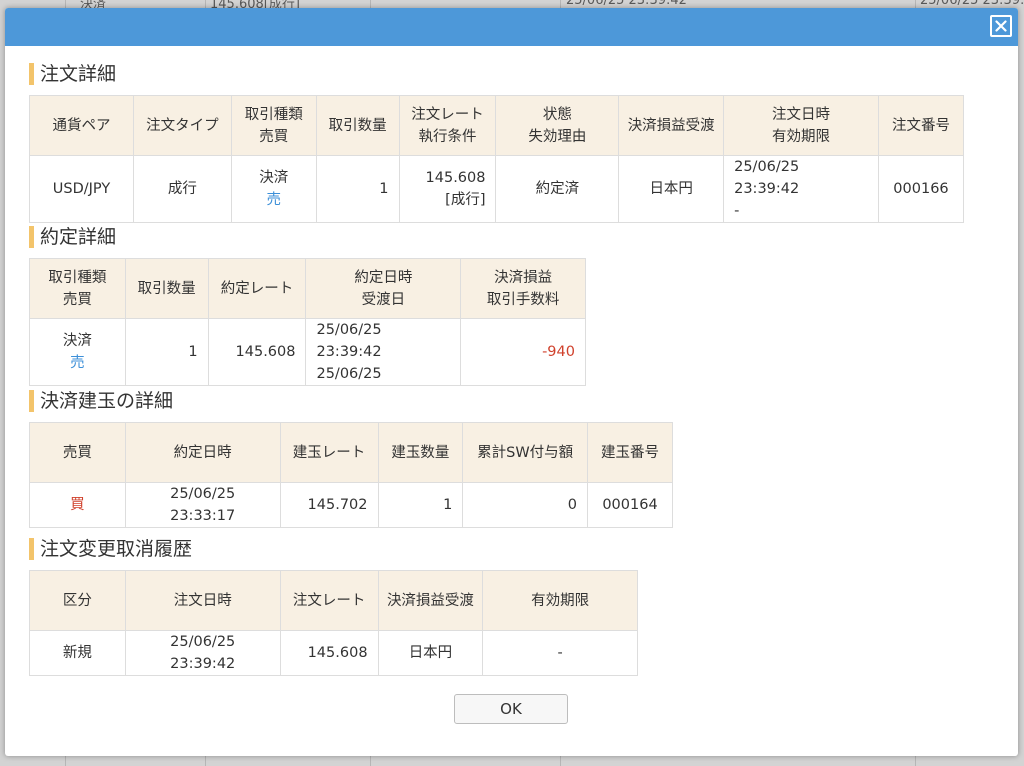  Describe the element at coordinates (81, 189) in the screenshot. I see `currency-pair: USD/JPY` at that location.